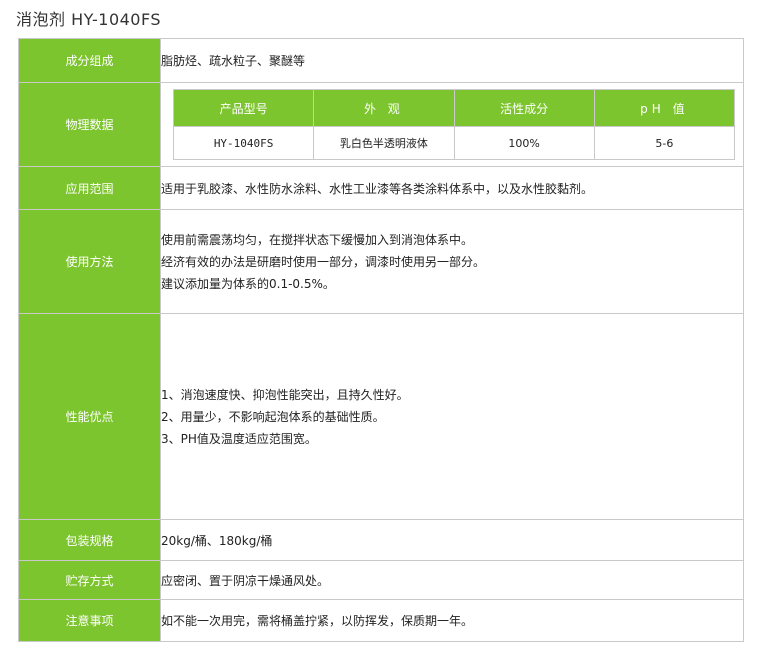  What do you see at coordinates (664, 108) in the screenshot?
I see `header-ph: pH 值` at bounding box center [664, 108].